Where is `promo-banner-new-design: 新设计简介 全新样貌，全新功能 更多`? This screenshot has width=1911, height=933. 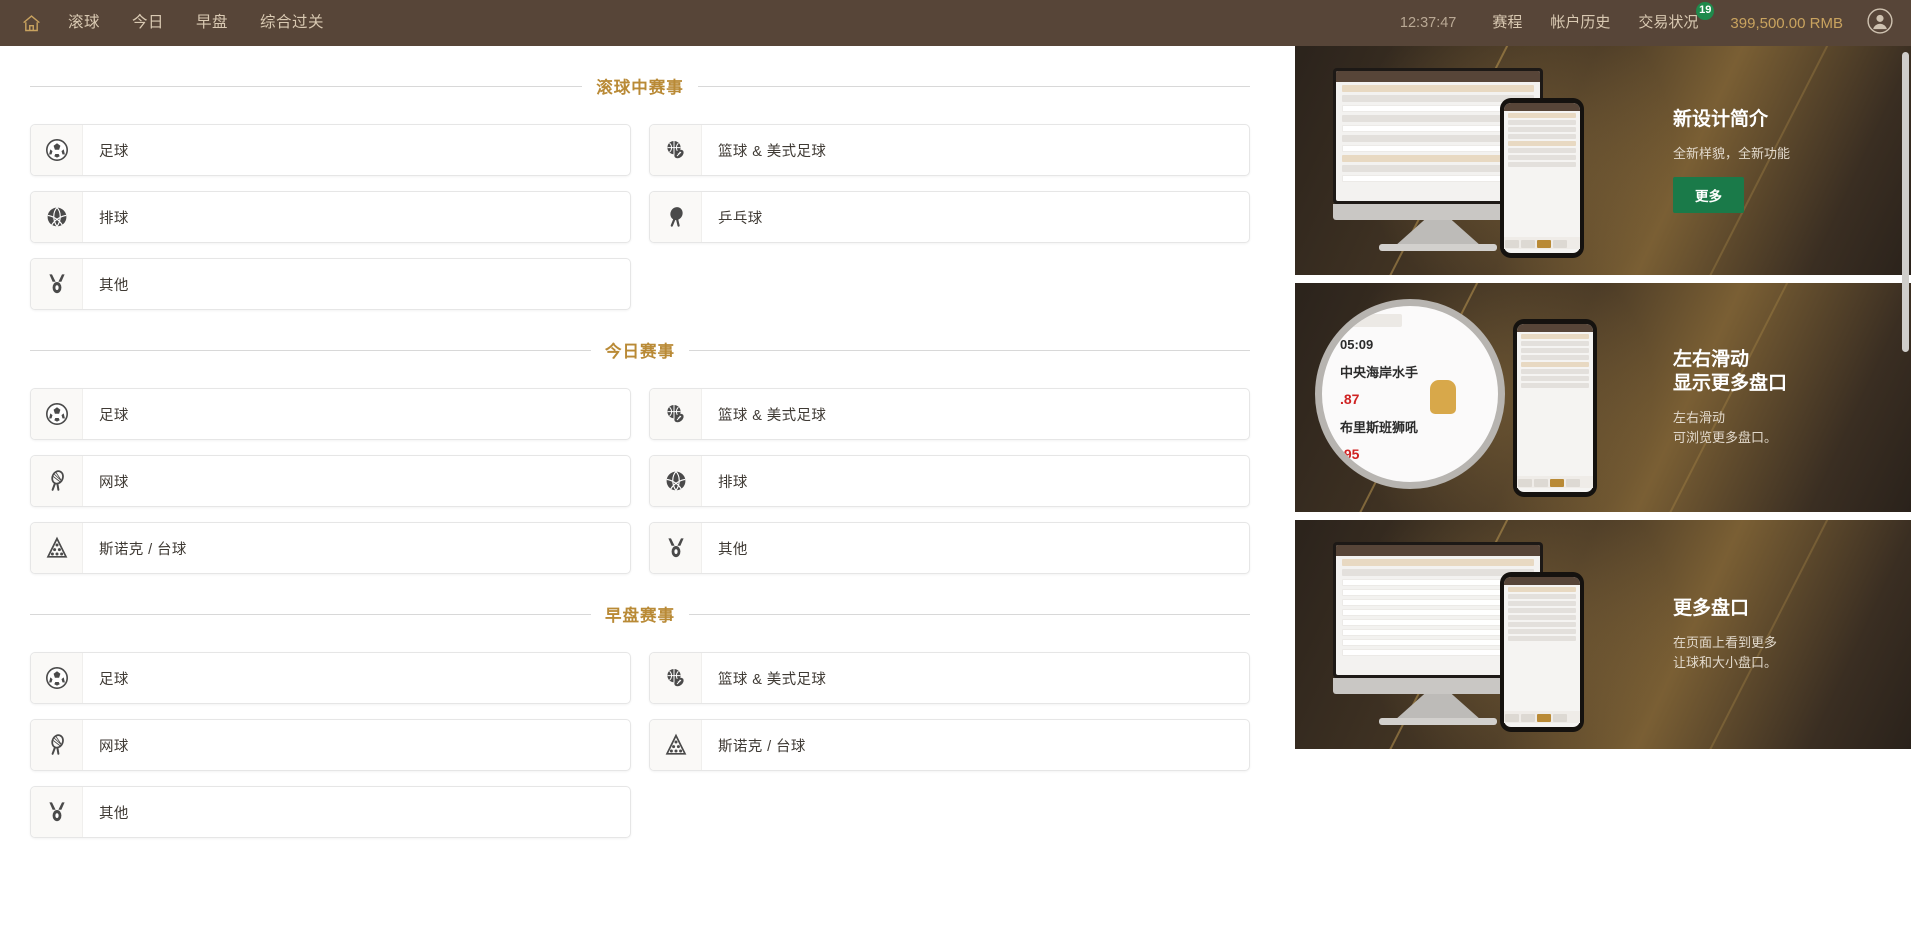
promo-banner-new-design: 新设计简介 全新样貌，全新功能 更多 is located at coordinates (1603, 160).